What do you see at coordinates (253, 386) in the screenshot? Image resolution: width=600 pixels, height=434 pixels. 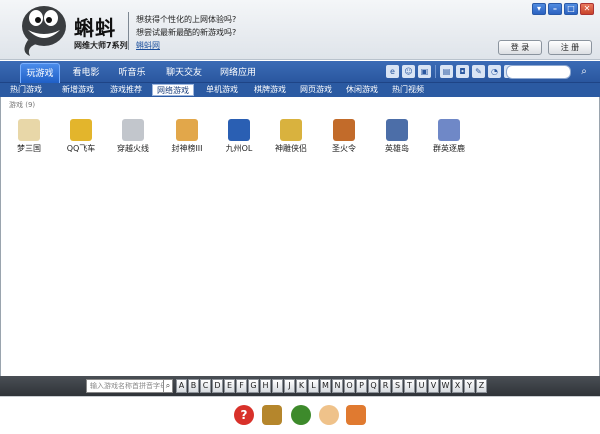 I see `letter-button: G` at bounding box center [253, 386].